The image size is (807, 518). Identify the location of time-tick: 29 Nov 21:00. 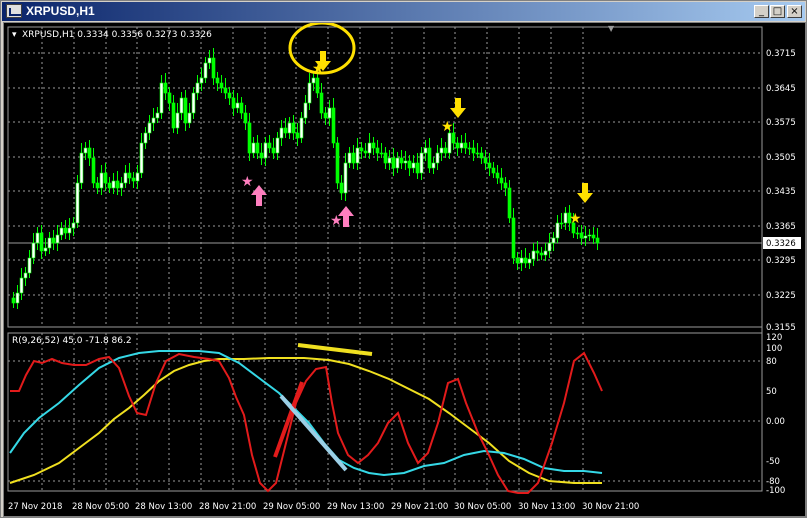
(419, 507).